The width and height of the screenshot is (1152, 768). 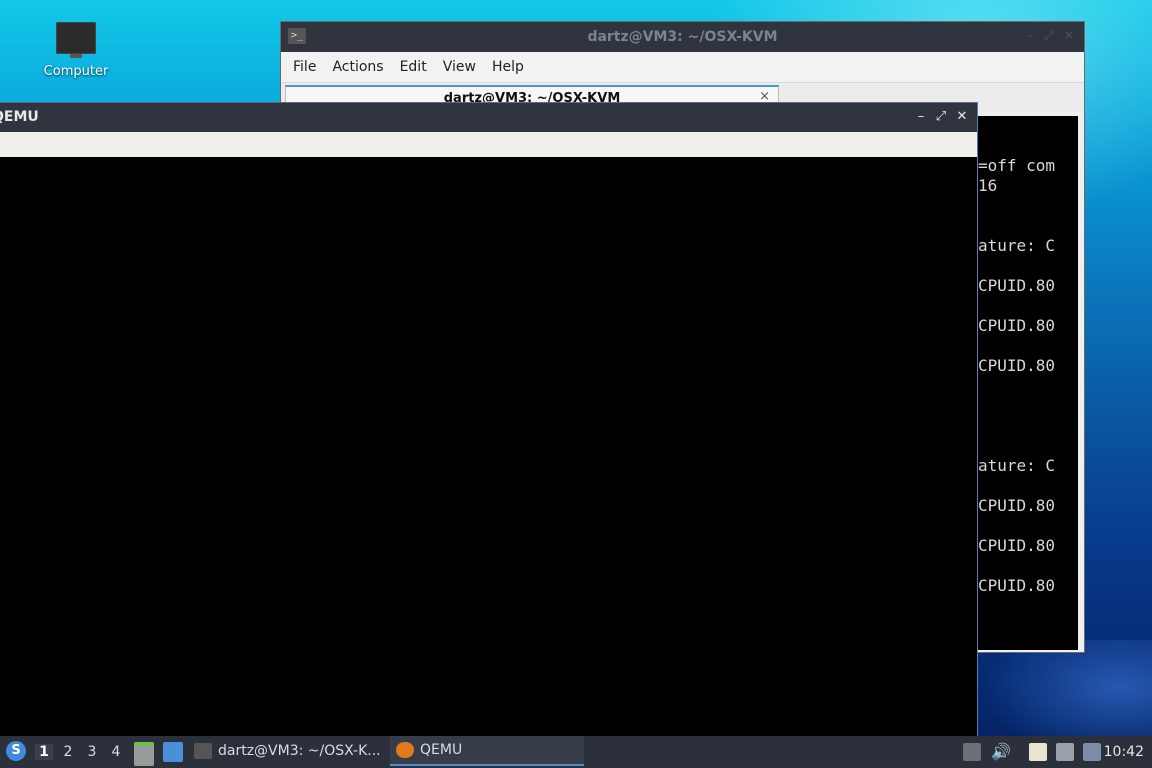 I want to click on qemu-titlebar: QEMU – ⤢ ✕, so click(x=488, y=117).